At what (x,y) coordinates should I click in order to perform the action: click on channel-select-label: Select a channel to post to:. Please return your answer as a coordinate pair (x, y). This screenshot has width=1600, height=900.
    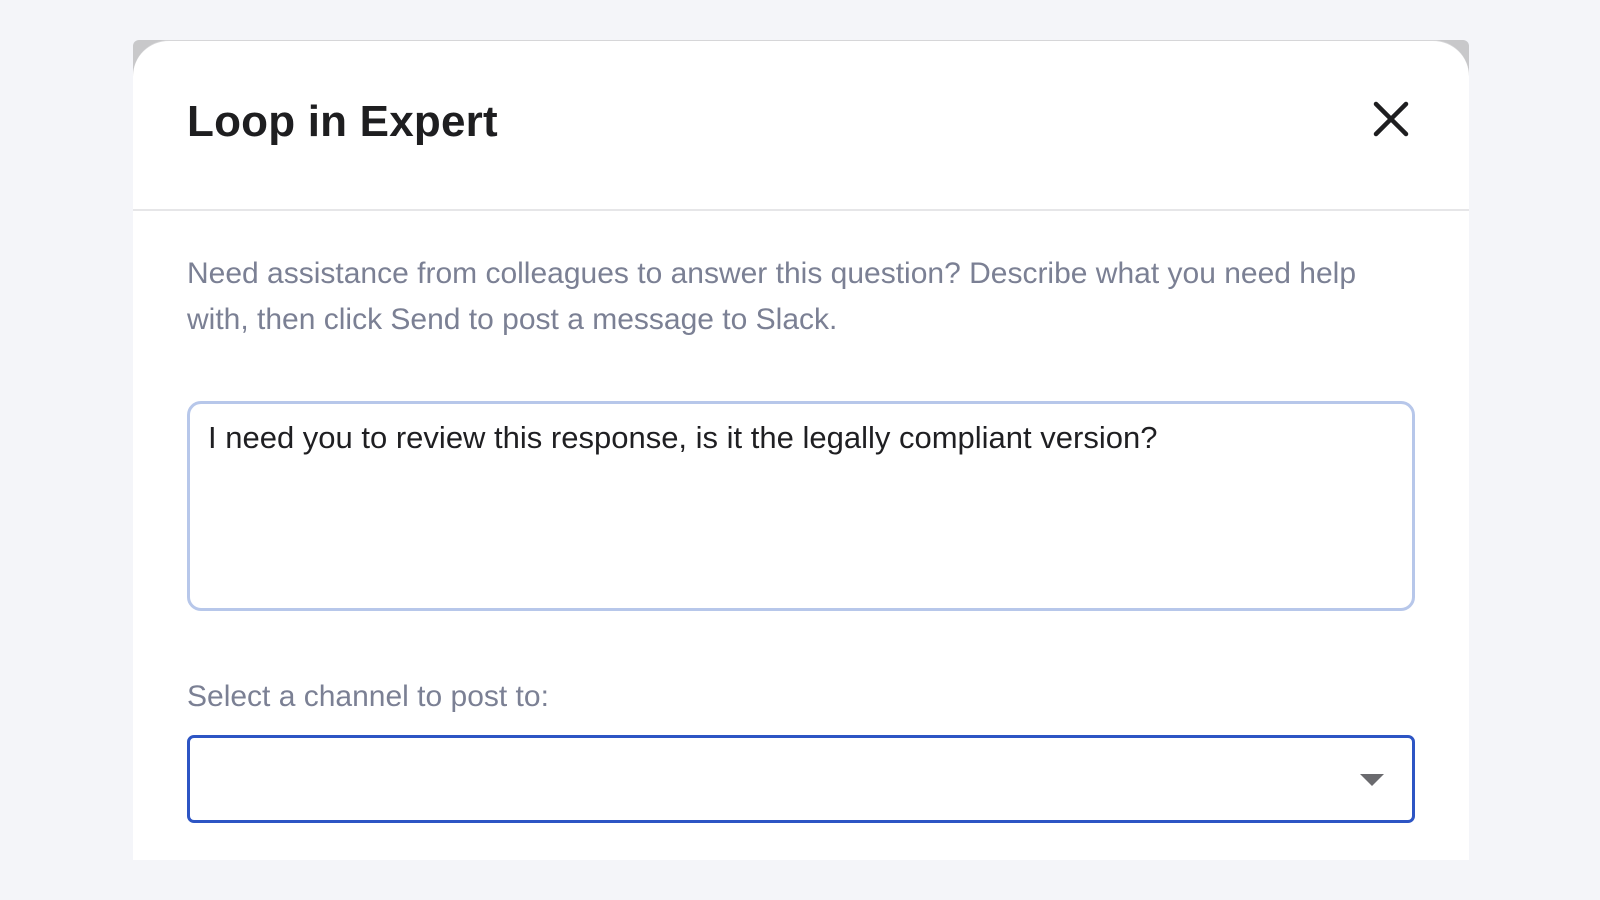
    Looking at the image, I should click on (368, 696).